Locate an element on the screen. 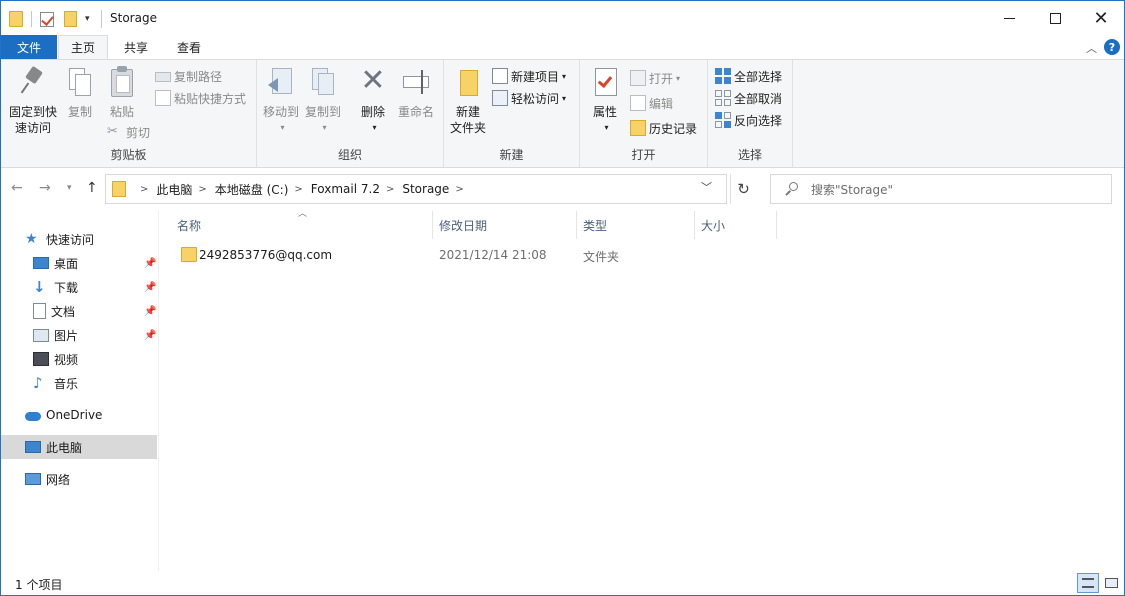  customize-qat-chevron-down-icon: ▾ is located at coordinates (87, 19).